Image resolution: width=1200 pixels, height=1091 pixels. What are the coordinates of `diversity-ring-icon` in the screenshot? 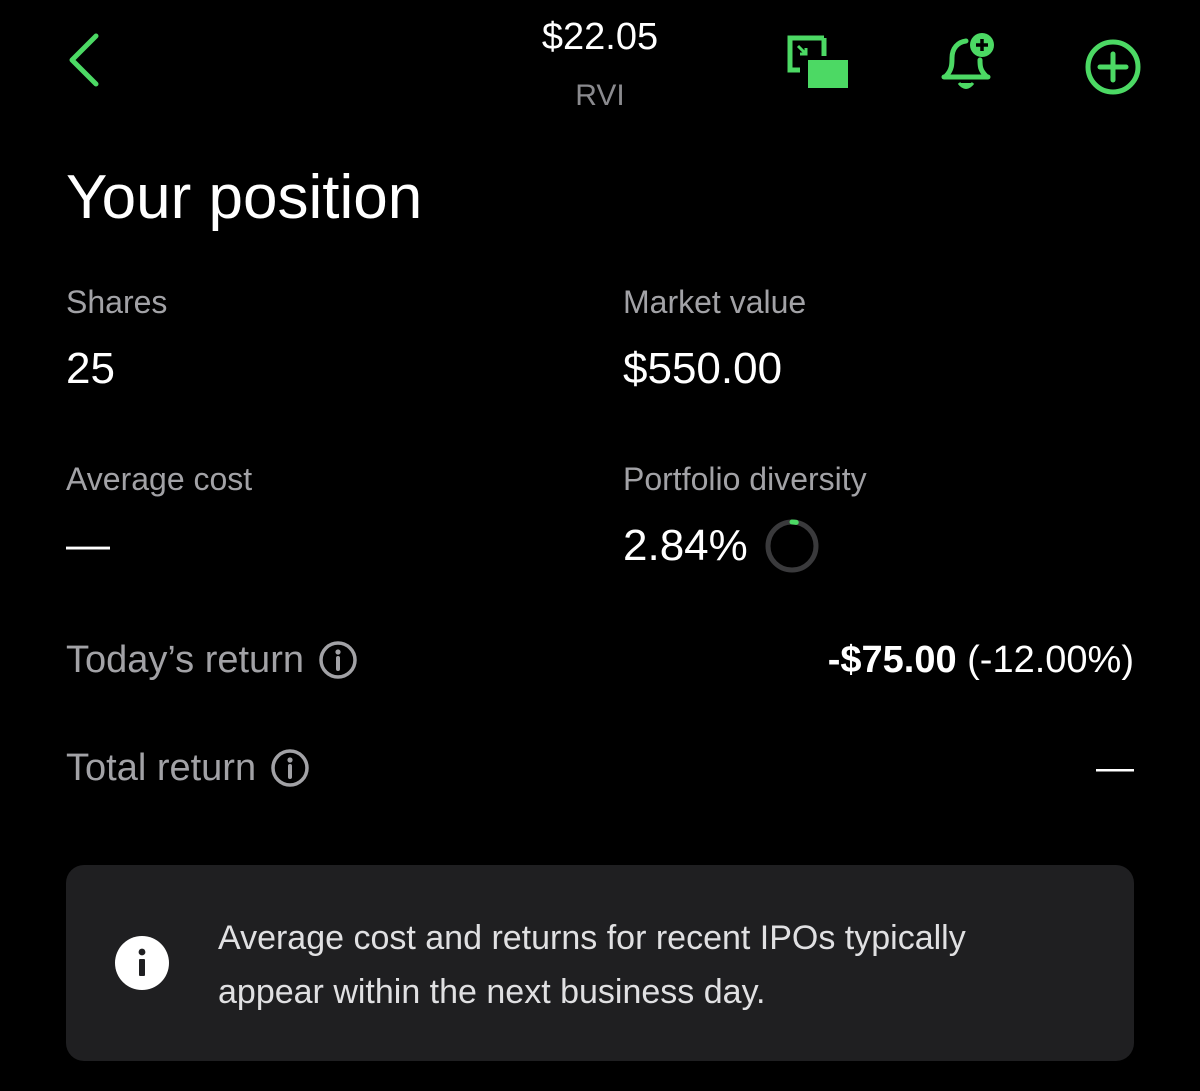 It's located at (792, 546).